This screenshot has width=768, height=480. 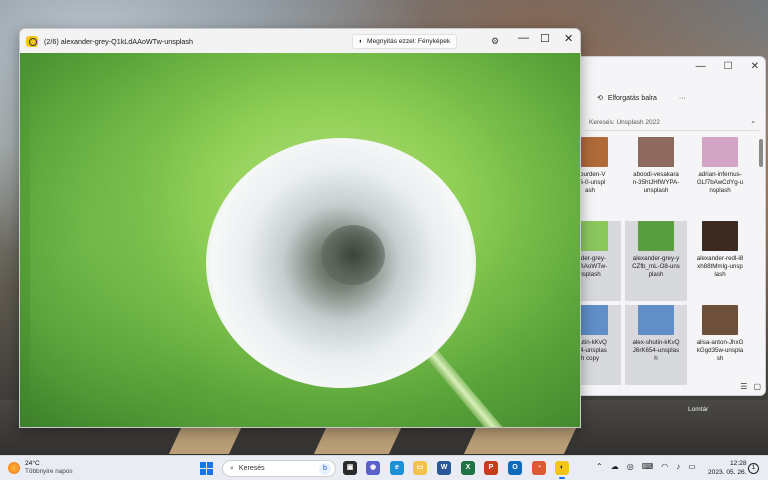 I want to click on open-with-photos-button: ◐ Megnyitás ezzel: Fényképek, so click(x=405, y=41).